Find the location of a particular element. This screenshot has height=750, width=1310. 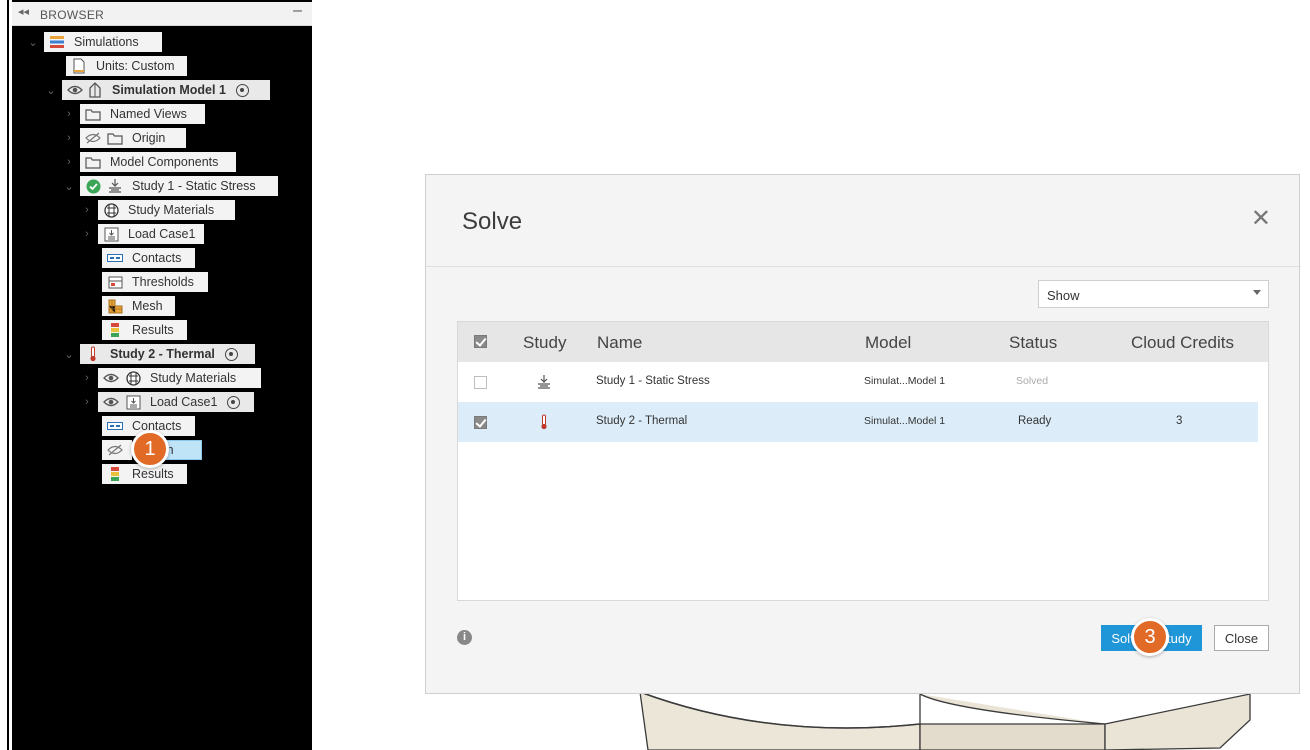

tree-item-thresholds: Thresholds is located at coordinates (155, 282).